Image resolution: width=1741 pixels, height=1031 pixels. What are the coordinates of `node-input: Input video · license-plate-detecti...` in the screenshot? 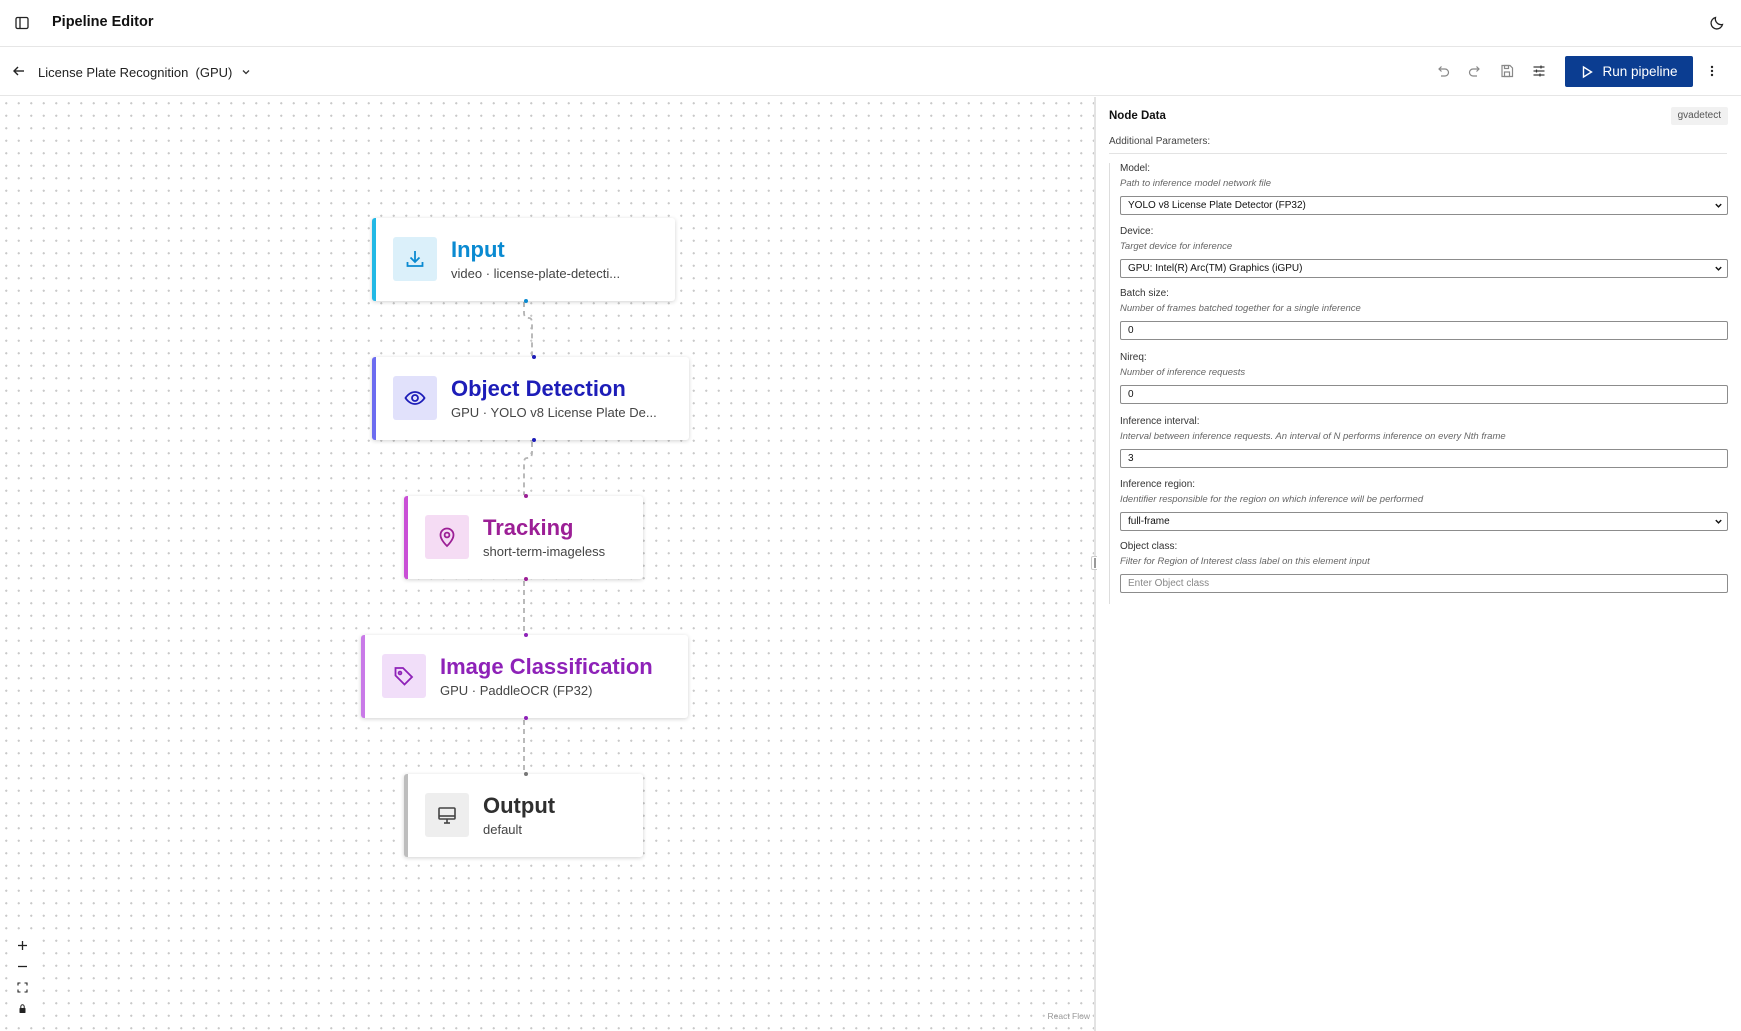 It's located at (523, 260).